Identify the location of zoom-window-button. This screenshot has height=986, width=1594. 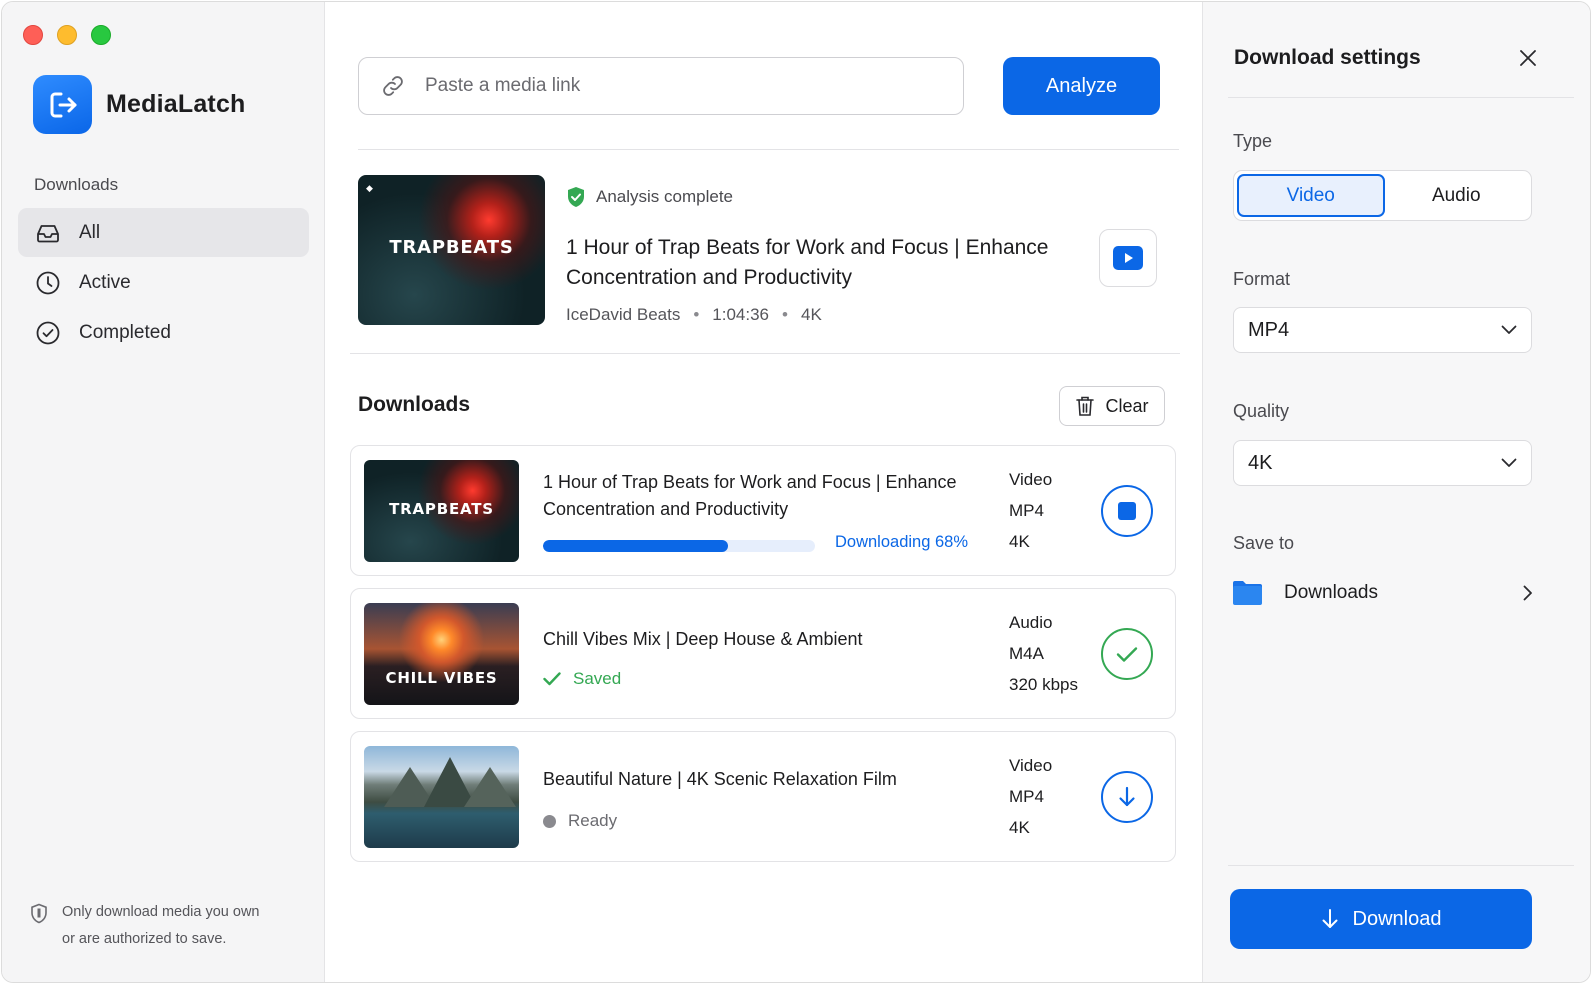
(101, 35).